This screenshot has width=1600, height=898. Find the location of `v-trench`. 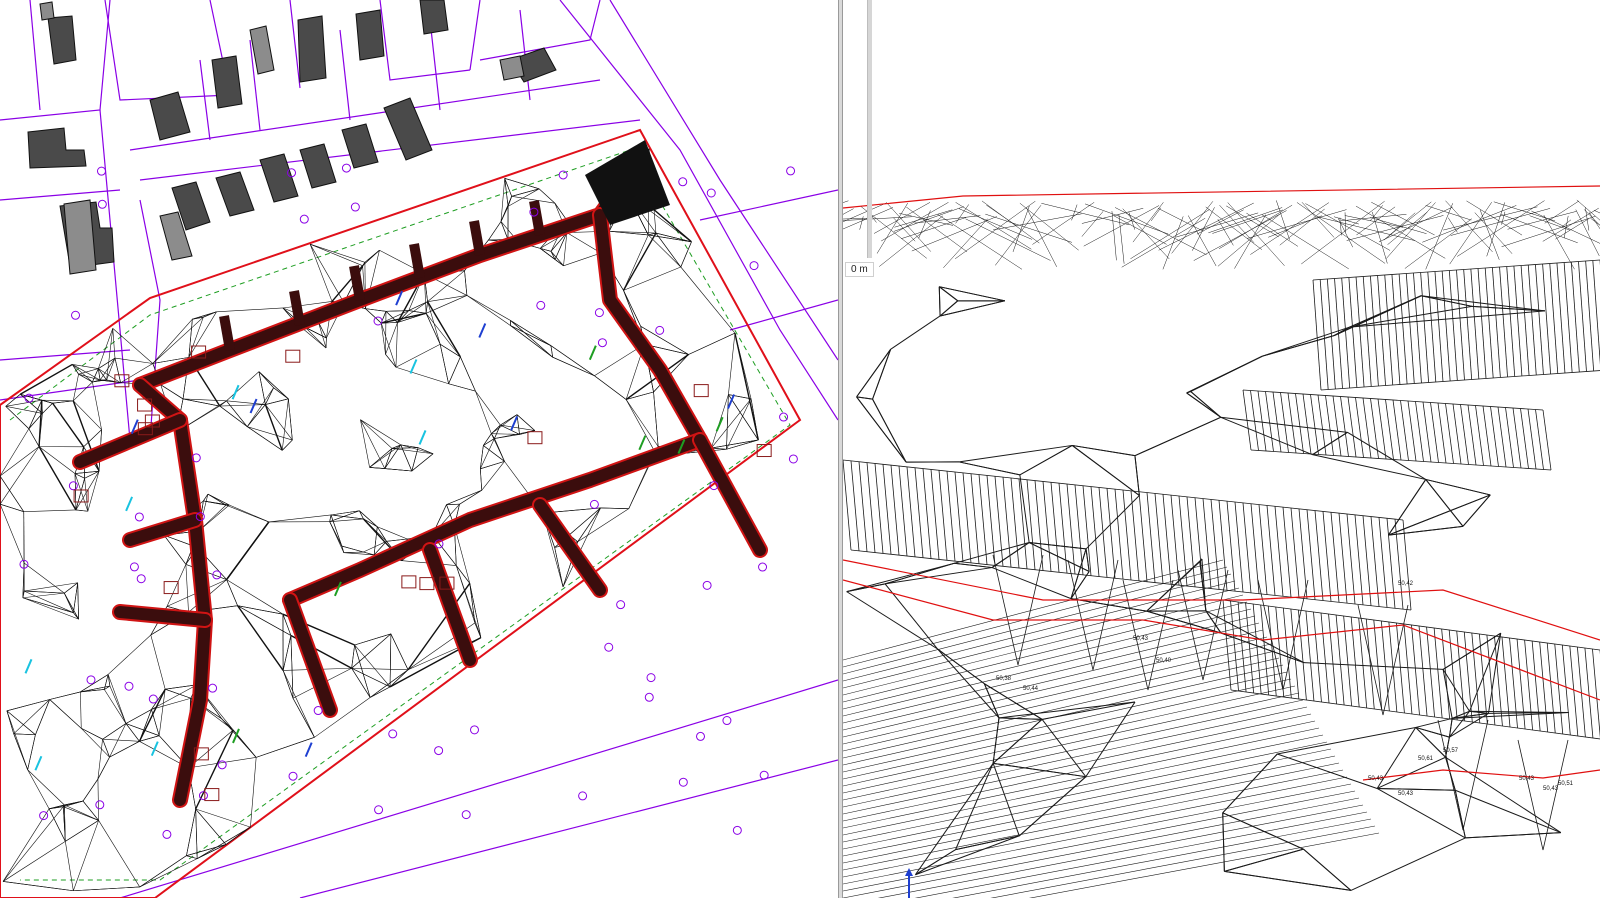

v-trench is located at coordinates (1148, 635).